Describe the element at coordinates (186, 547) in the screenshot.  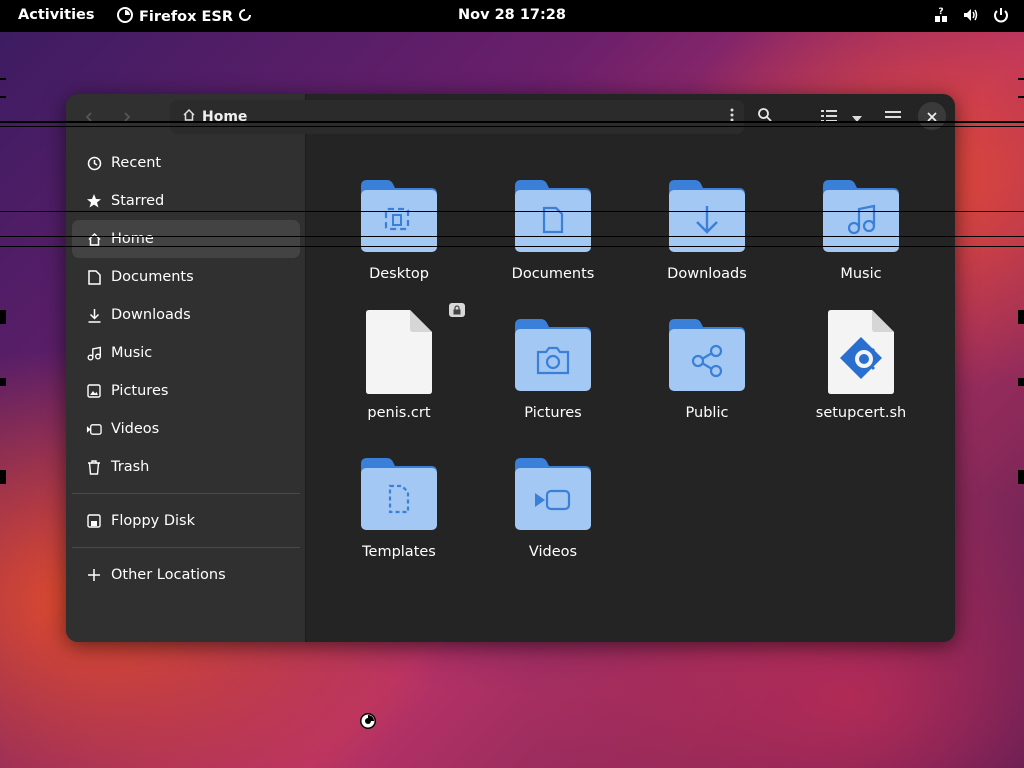
I see `sidebar-separator` at that location.